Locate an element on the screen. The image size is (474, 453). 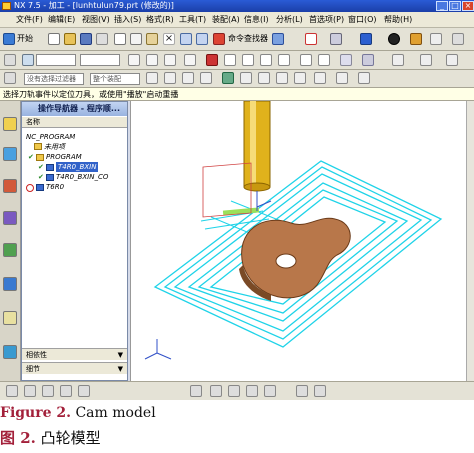
shaded-cube-icon is located at coordinates (366, 39).